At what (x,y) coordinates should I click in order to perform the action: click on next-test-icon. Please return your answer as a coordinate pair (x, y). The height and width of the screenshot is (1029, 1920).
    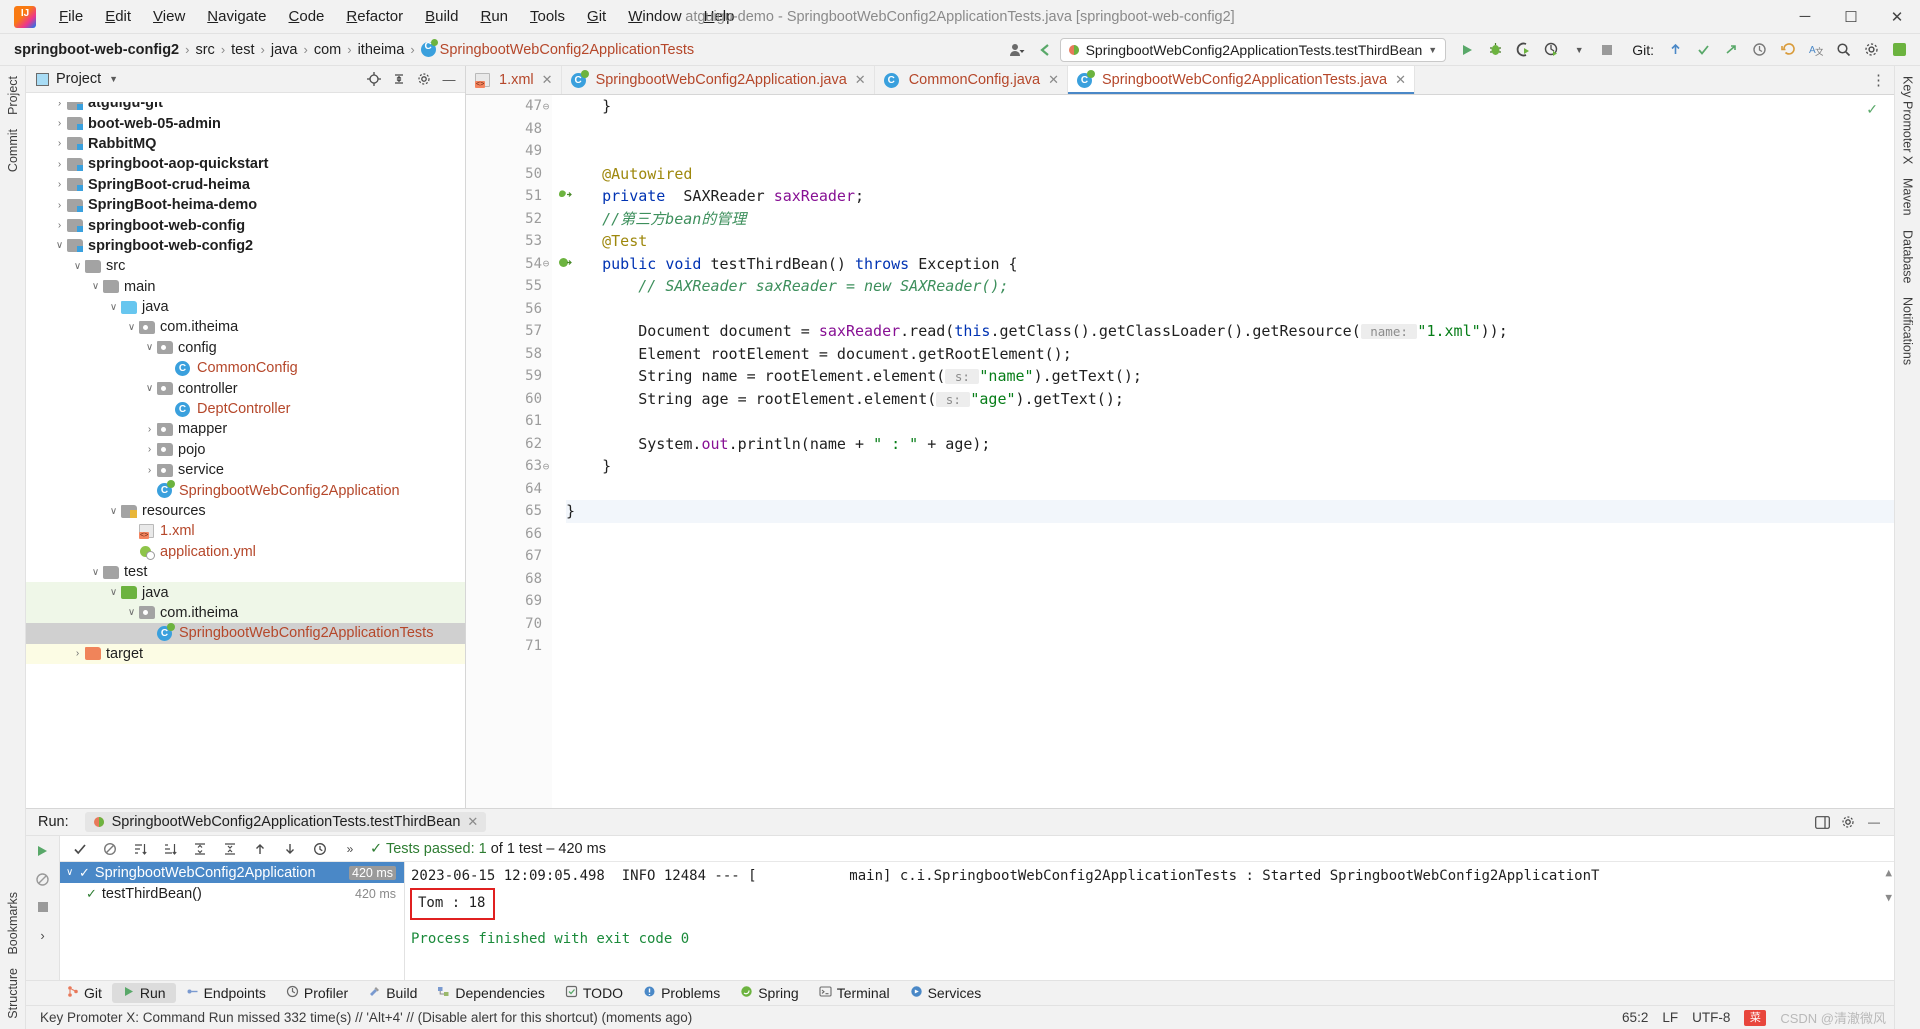
    Looking at the image, I should click on (290, 849).